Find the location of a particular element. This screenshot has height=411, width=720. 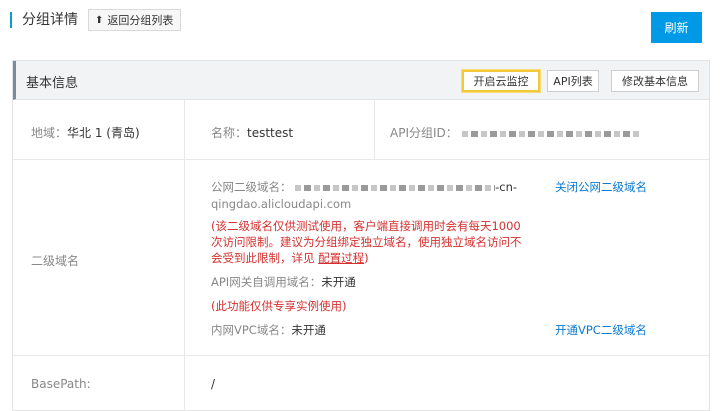

exclusive-instance-note: (此功能仅供专享实例使用) is located at coordinates (279, 306).